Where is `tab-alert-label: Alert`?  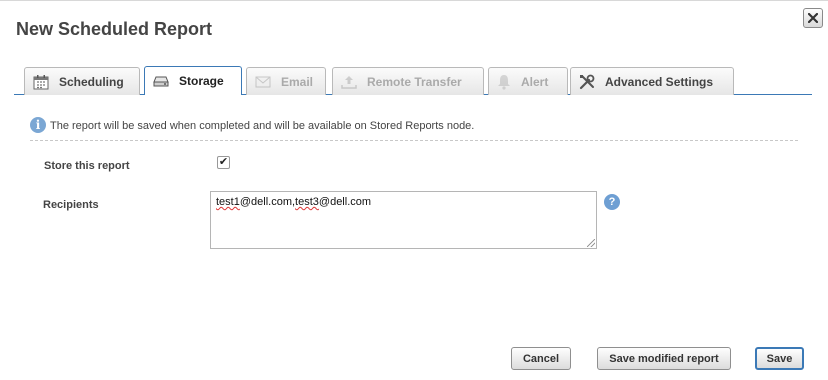
tab-alert-label: Alert is located at coordinates (535, 81).